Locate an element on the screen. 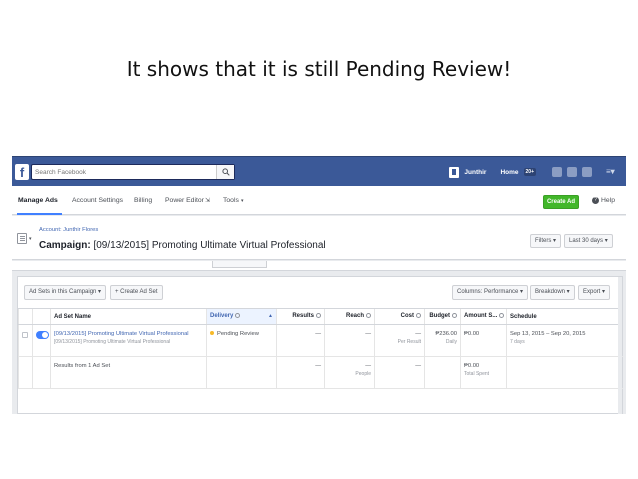 This screenshot has height=479, width=638. delivery-status: Pending Review is located at coordinates (238, 334).